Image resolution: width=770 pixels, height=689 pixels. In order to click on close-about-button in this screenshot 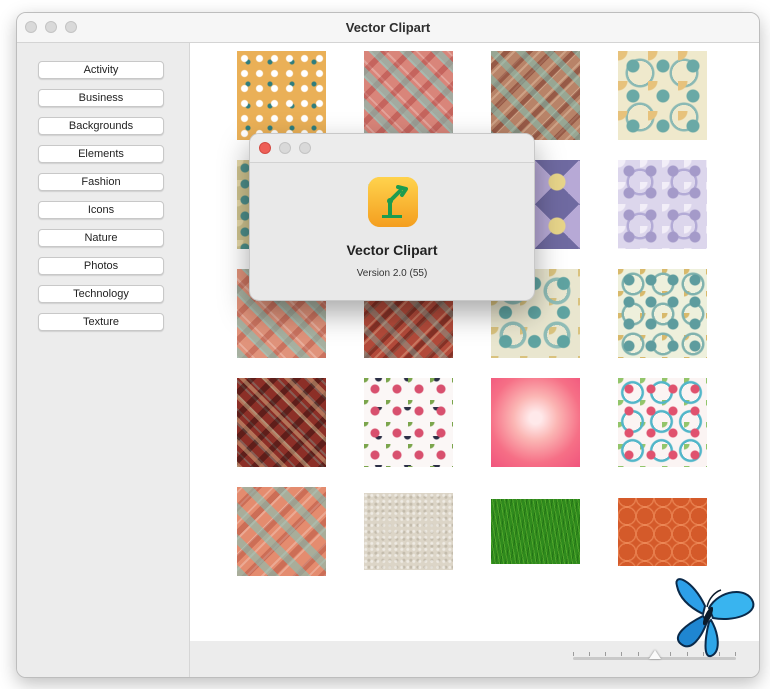, I will do `click(265, 148)`.